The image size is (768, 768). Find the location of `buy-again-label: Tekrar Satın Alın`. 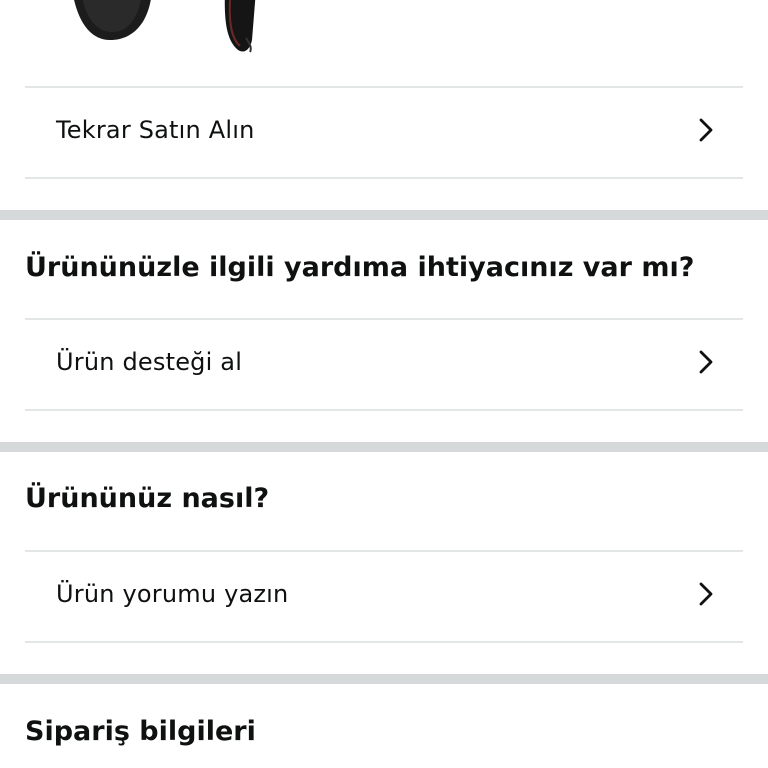

buy-again-label: Tekrar Satın Alın is located at coordinates (155, 130).